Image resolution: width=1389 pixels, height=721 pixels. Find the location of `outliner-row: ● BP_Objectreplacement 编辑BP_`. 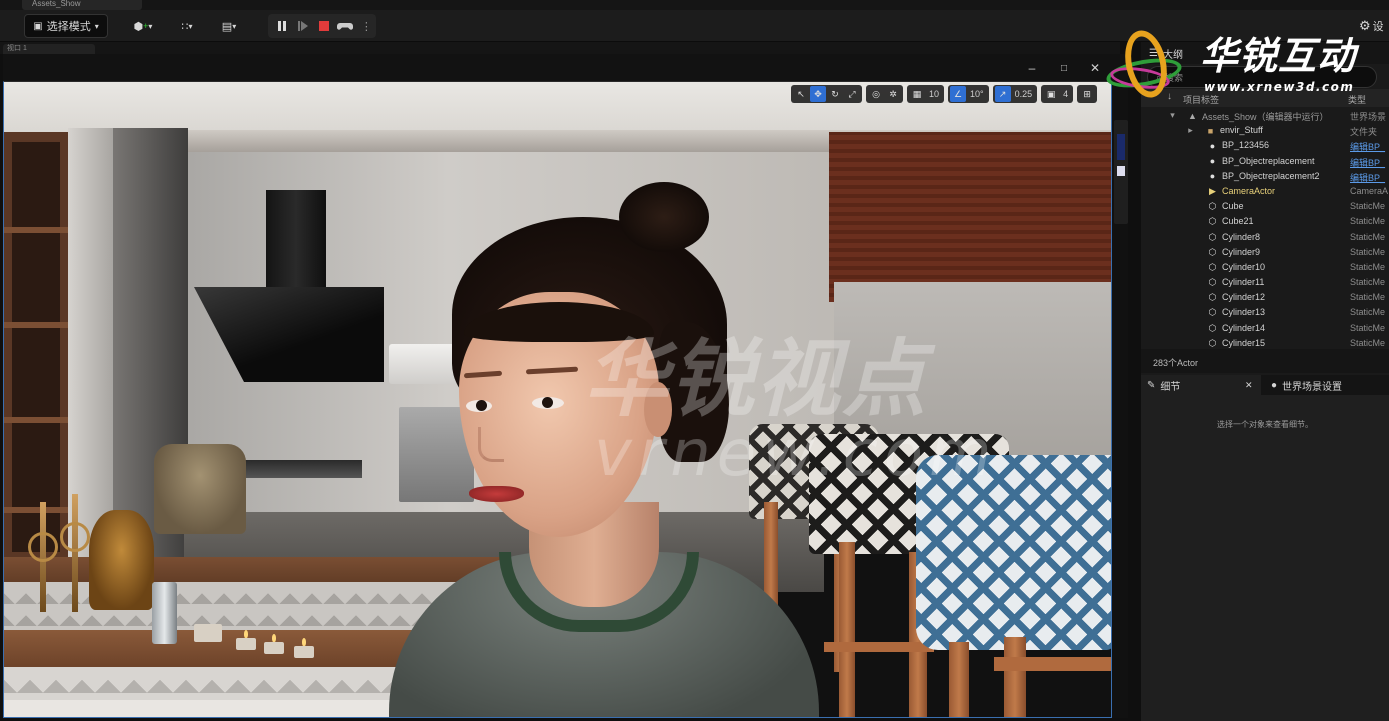

outliner-row: ● BP_Objectreplacement 编辑BP_ is located at coordinates (1265, 161).